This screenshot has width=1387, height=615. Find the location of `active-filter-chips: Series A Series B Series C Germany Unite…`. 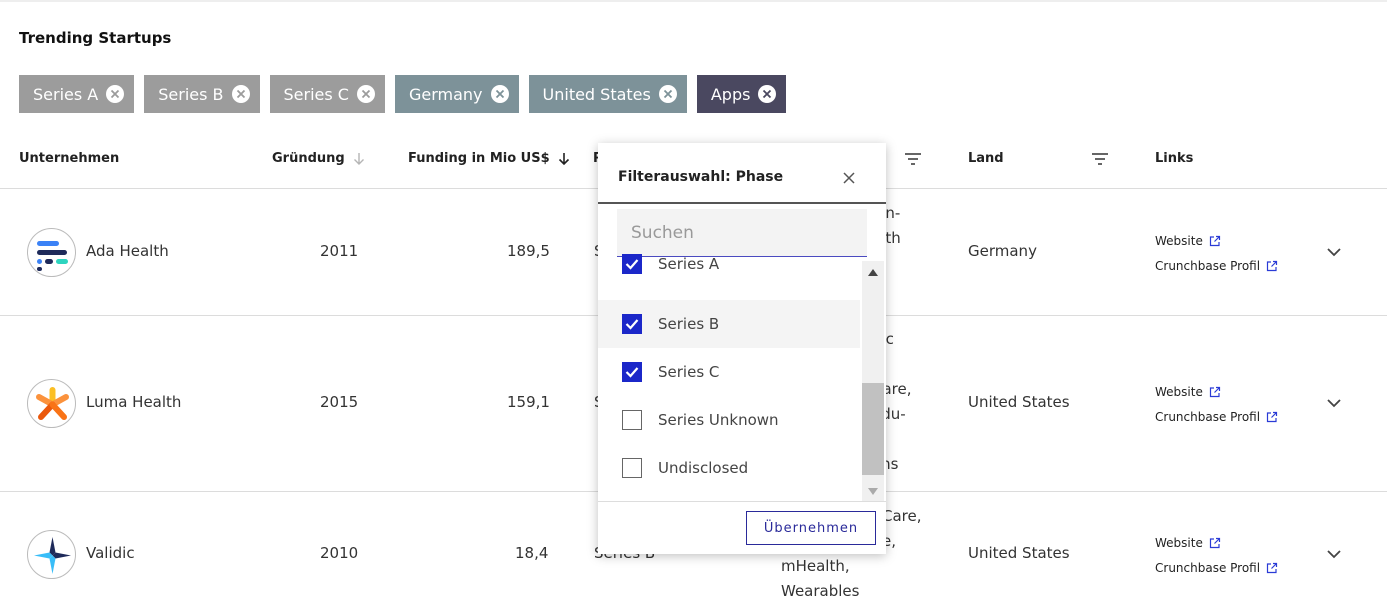

active-filter-chips: Series A Series B Series C Germany Unite… is located at coordinates (403, 94).